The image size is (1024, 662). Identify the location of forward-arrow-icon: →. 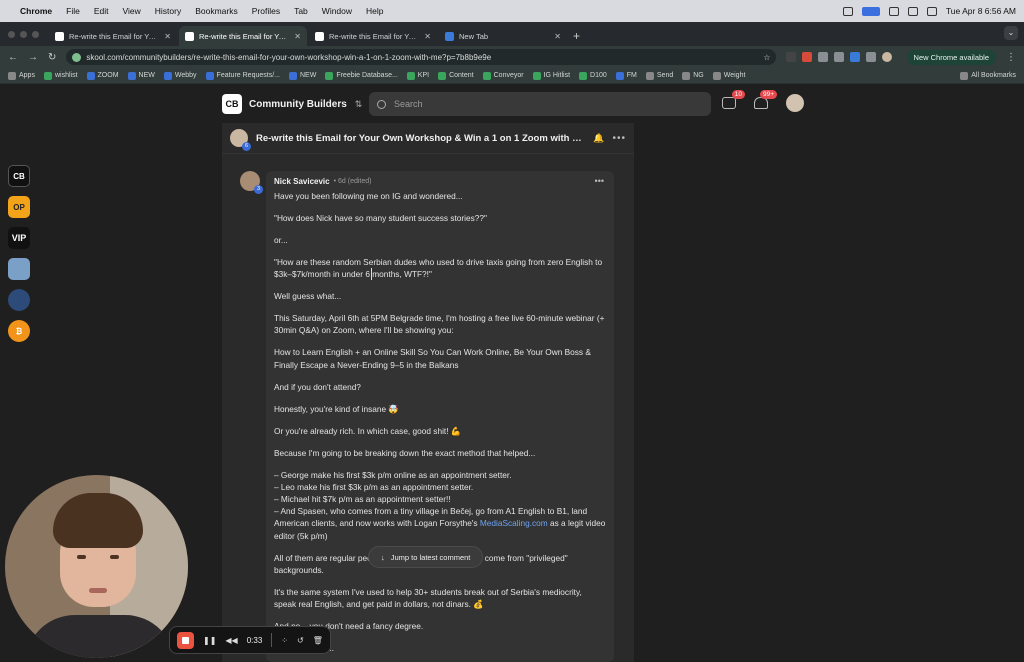
(33, 57).